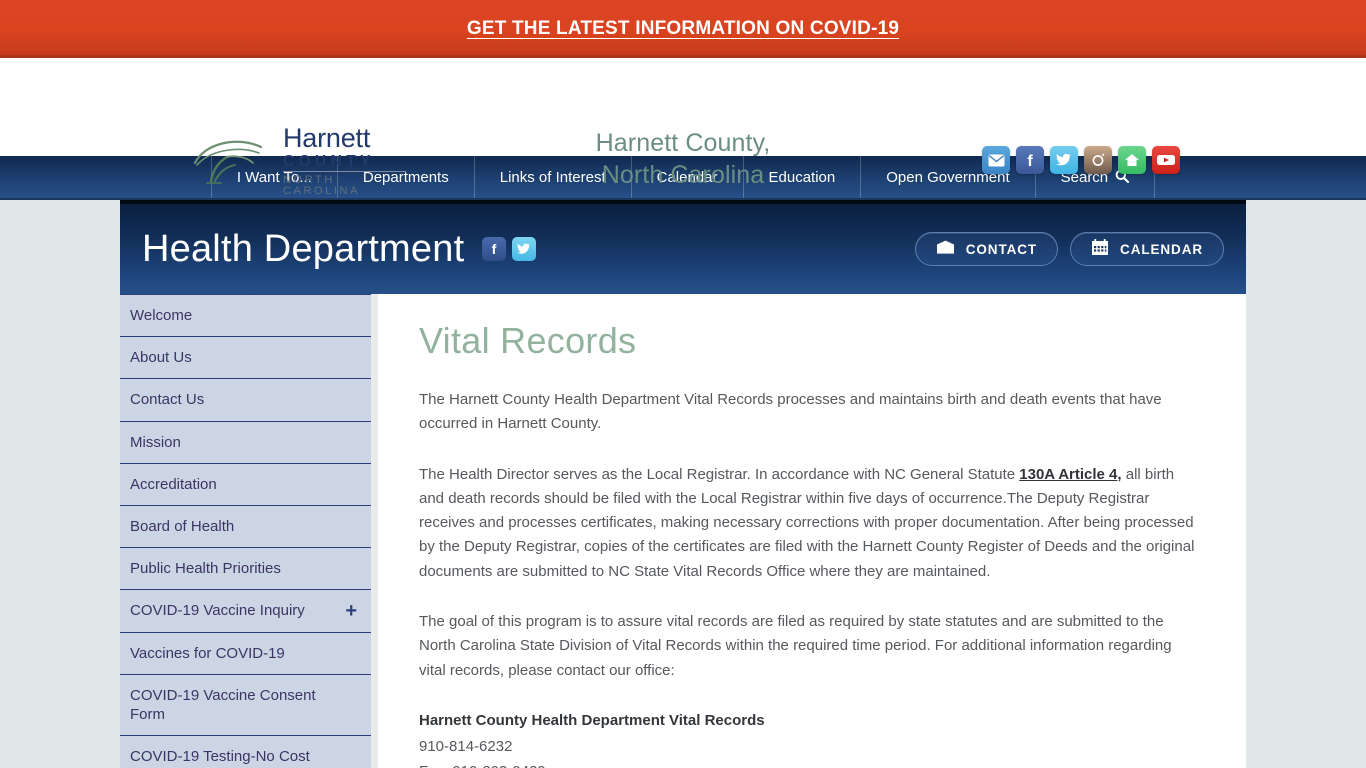 This screenshot has height=768, width=1366. Describe the element at coordinates (683, 247) in the screenshot. I see `department-banner: Health Department f CONTACT CALENDAR` at that location.